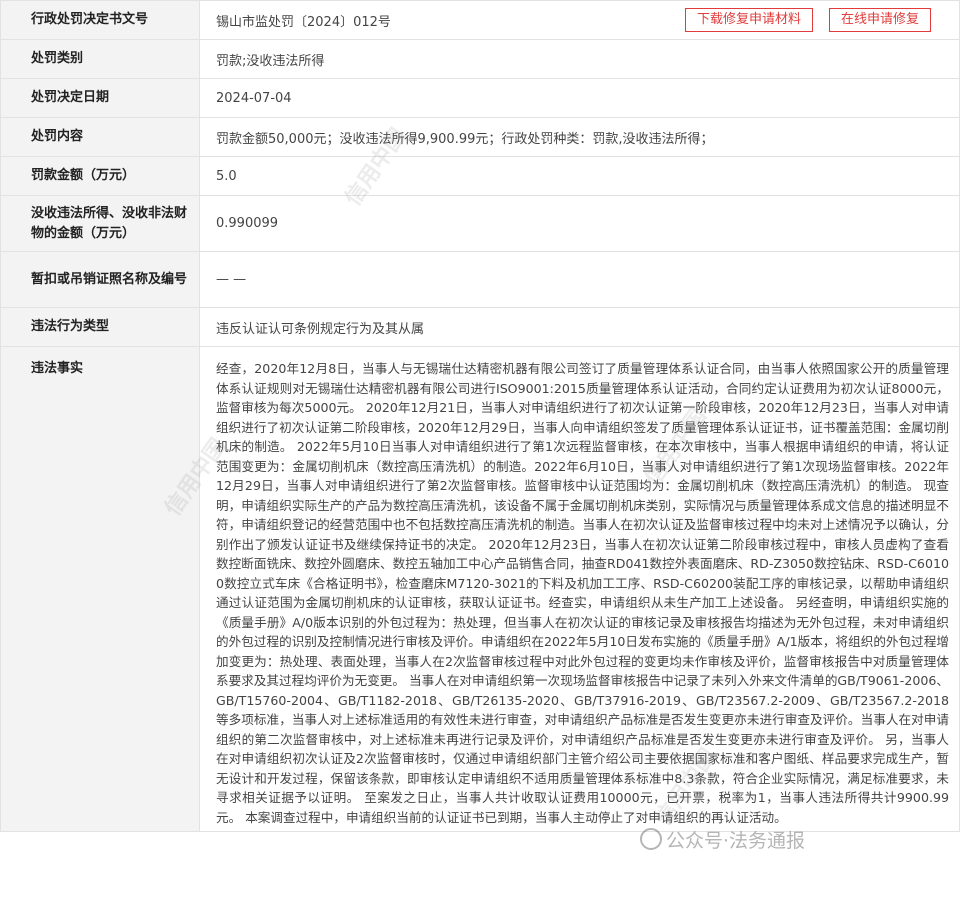 The height and width of the screenshot is (897, 960). What do you see at coordinates (579, 279) in the screenshot?
I see `value-license-revoked: — —` at bounding box center [579, 279].